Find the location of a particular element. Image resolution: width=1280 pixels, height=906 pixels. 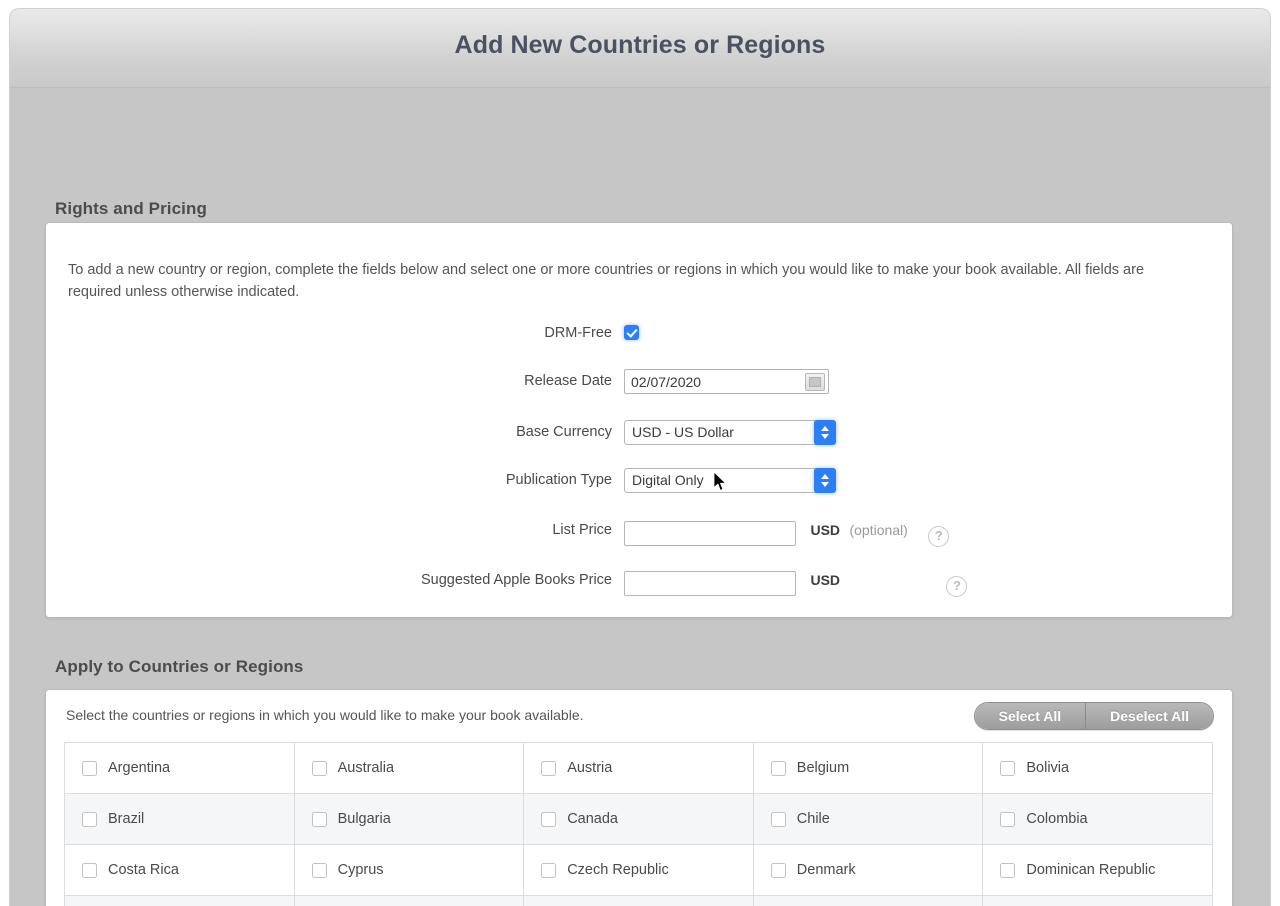

drm-free-control is located at coordinates (631, 333).